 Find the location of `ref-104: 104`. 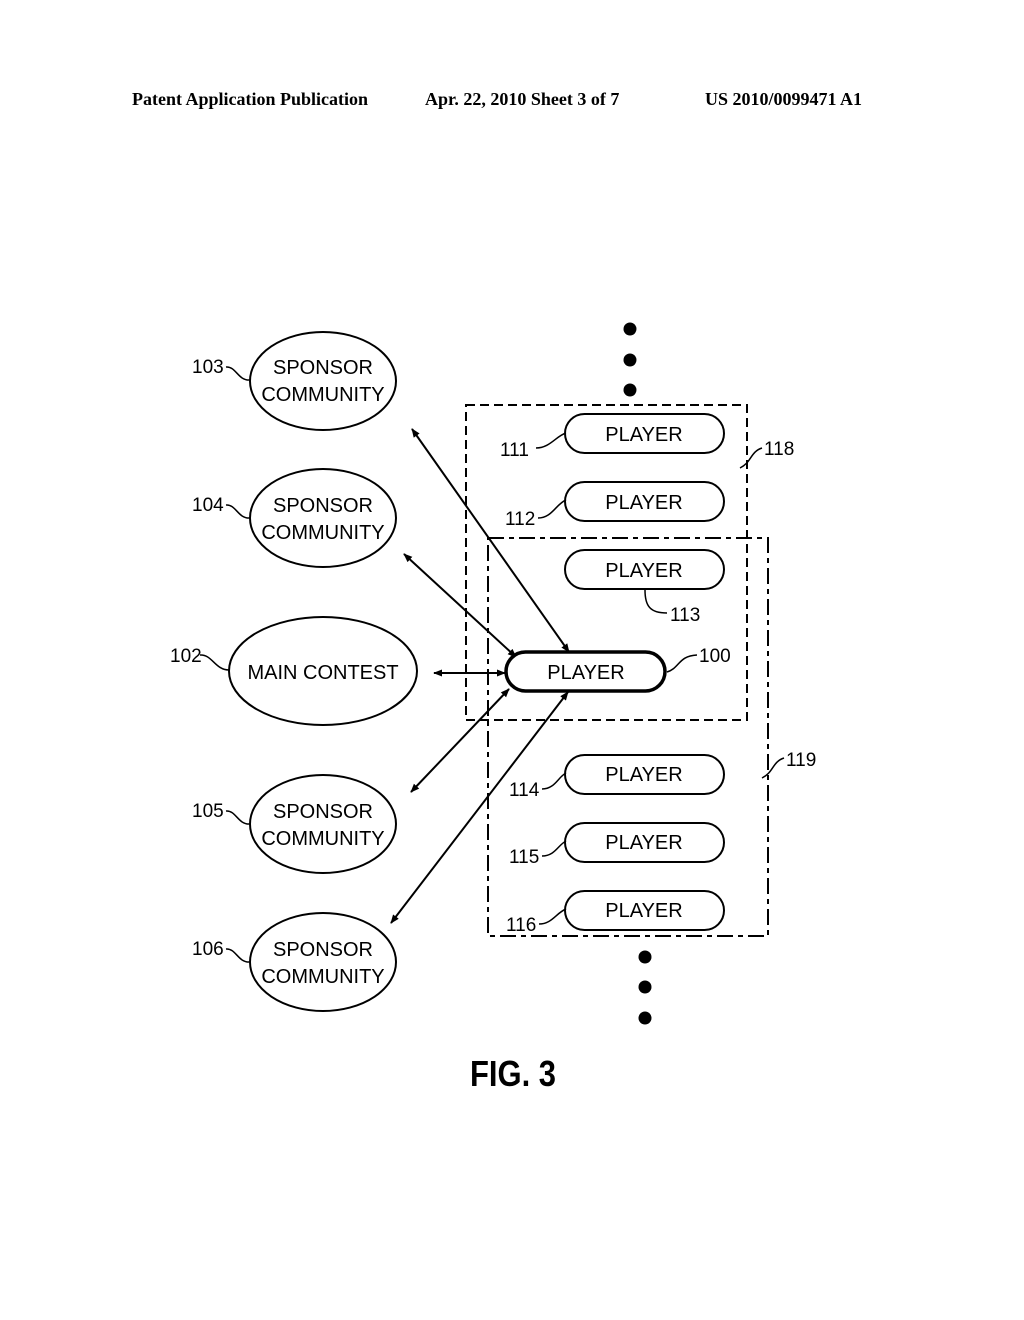

ref-104: 104 is located at coordinates (208, 505).